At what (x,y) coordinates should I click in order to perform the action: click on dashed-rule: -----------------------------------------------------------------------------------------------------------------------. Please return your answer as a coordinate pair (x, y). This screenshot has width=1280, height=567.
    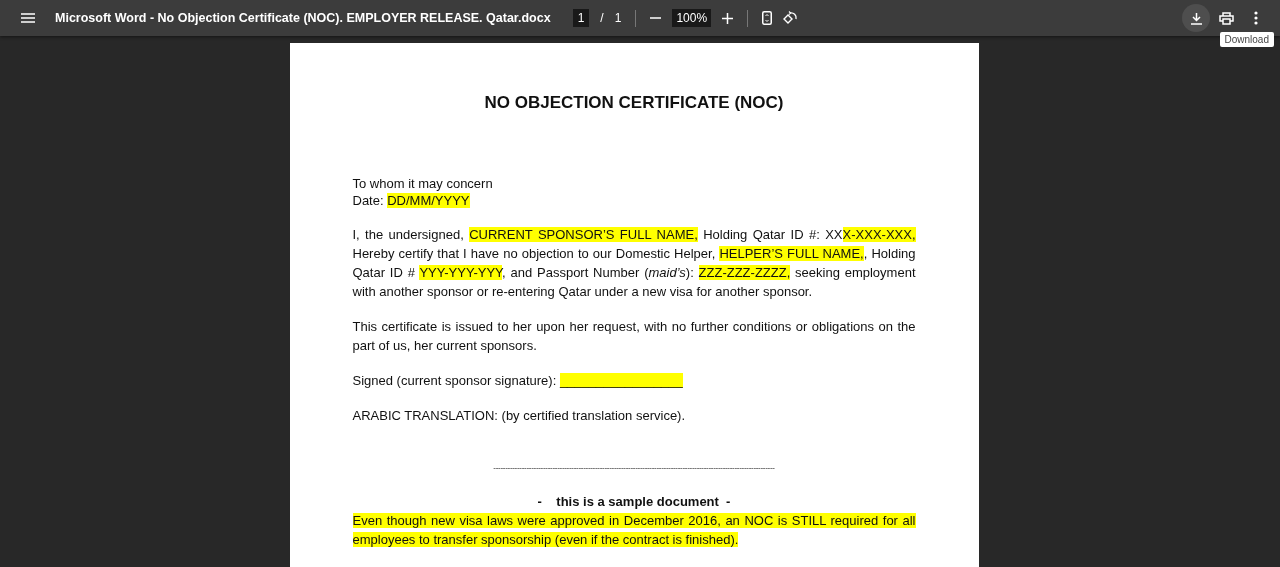
    Looking at the image, I should click on (634, 467).